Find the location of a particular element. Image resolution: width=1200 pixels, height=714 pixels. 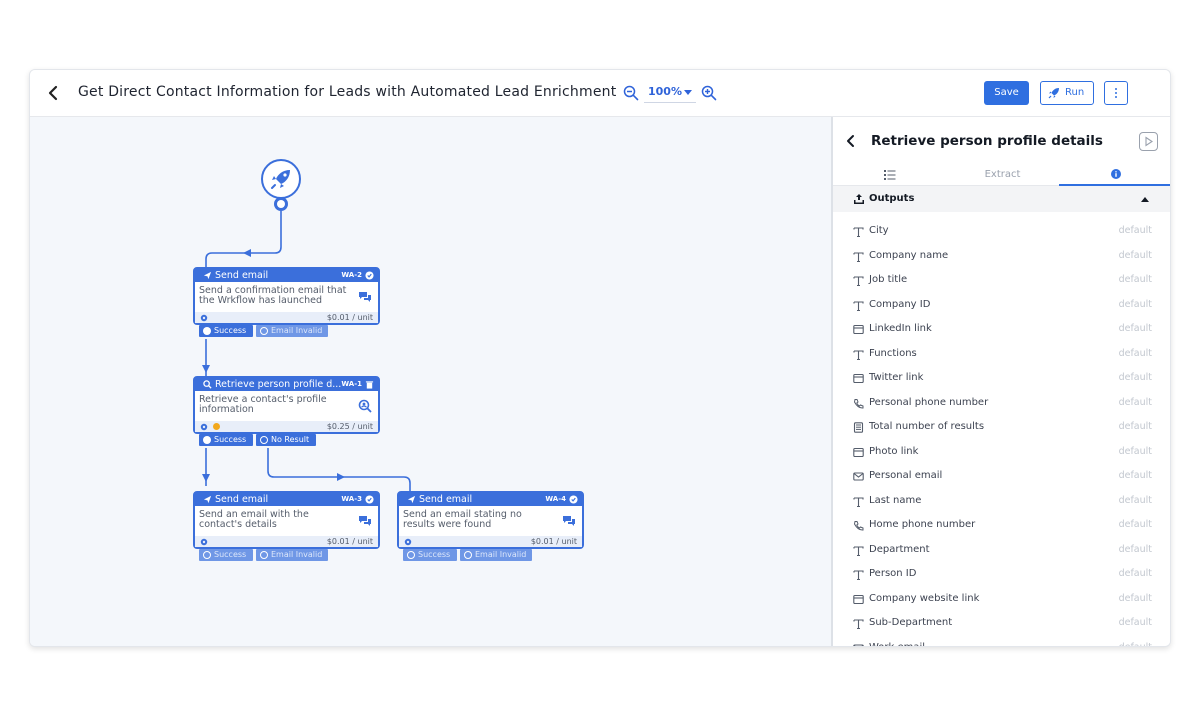

run-button: Run is located at coordinates (1067, 93).